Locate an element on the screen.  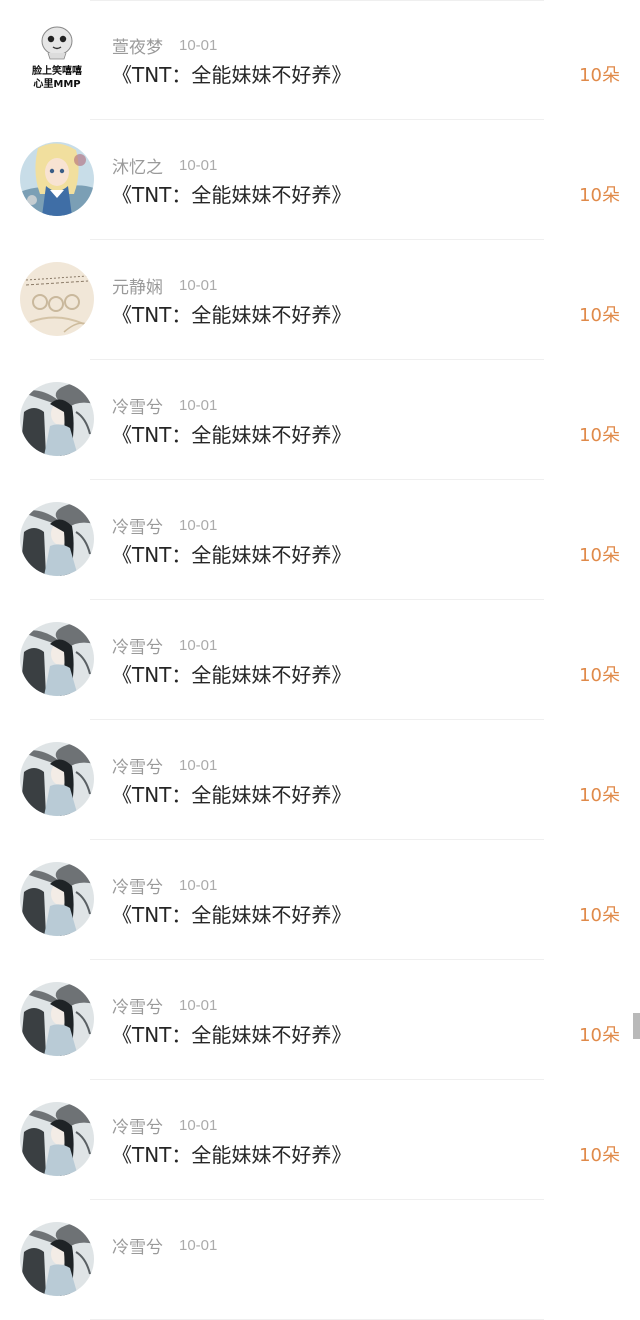
list-item: 沐忆之 10-01 《TNT：全能妹妹不好养》 10朵 is located at coordinates (320, 180).